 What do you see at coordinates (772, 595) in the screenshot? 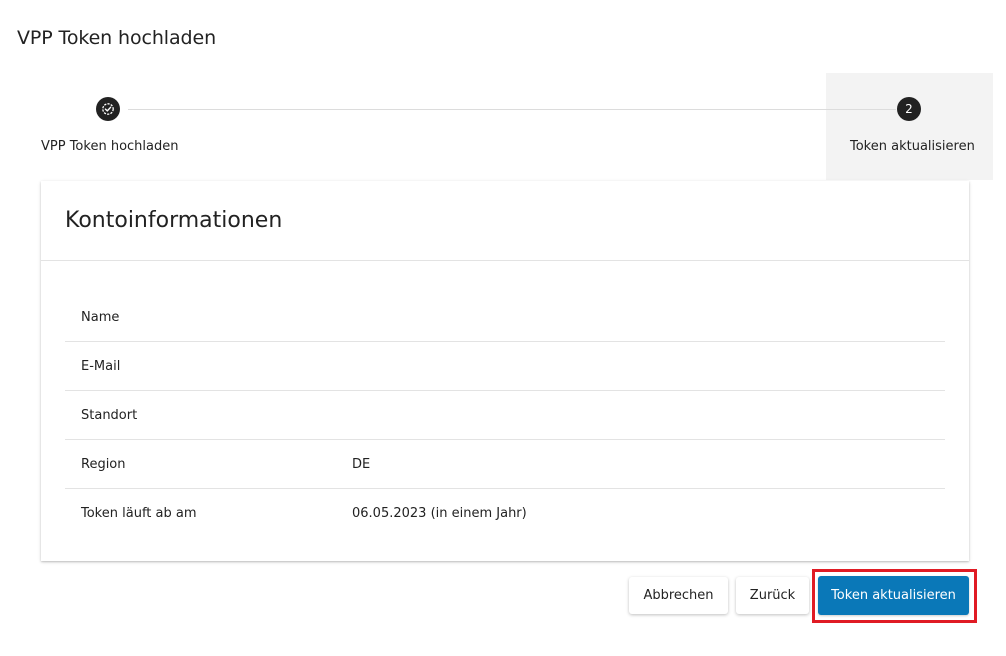
I see `back-button: Zurück` at bounding box center [772, 595].